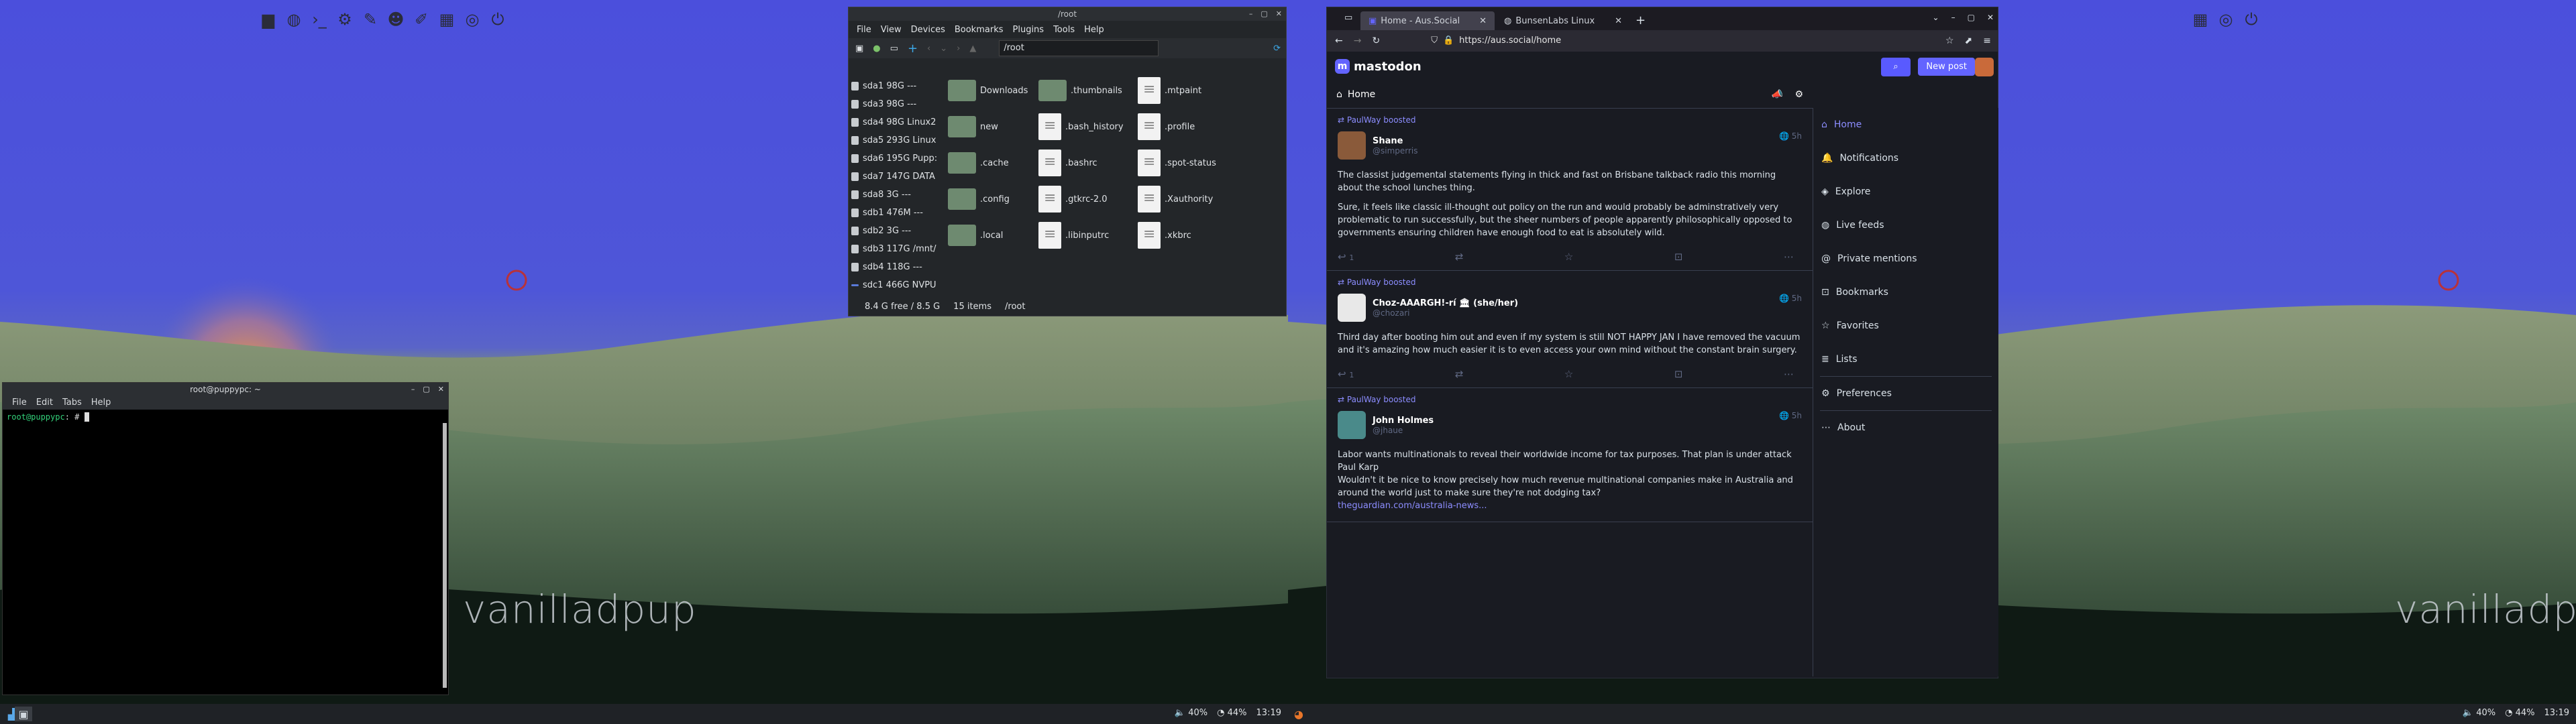 The width and height of the screenshot is (2576, 724). I want to click on menu-help: Help, so click(1094, 30).